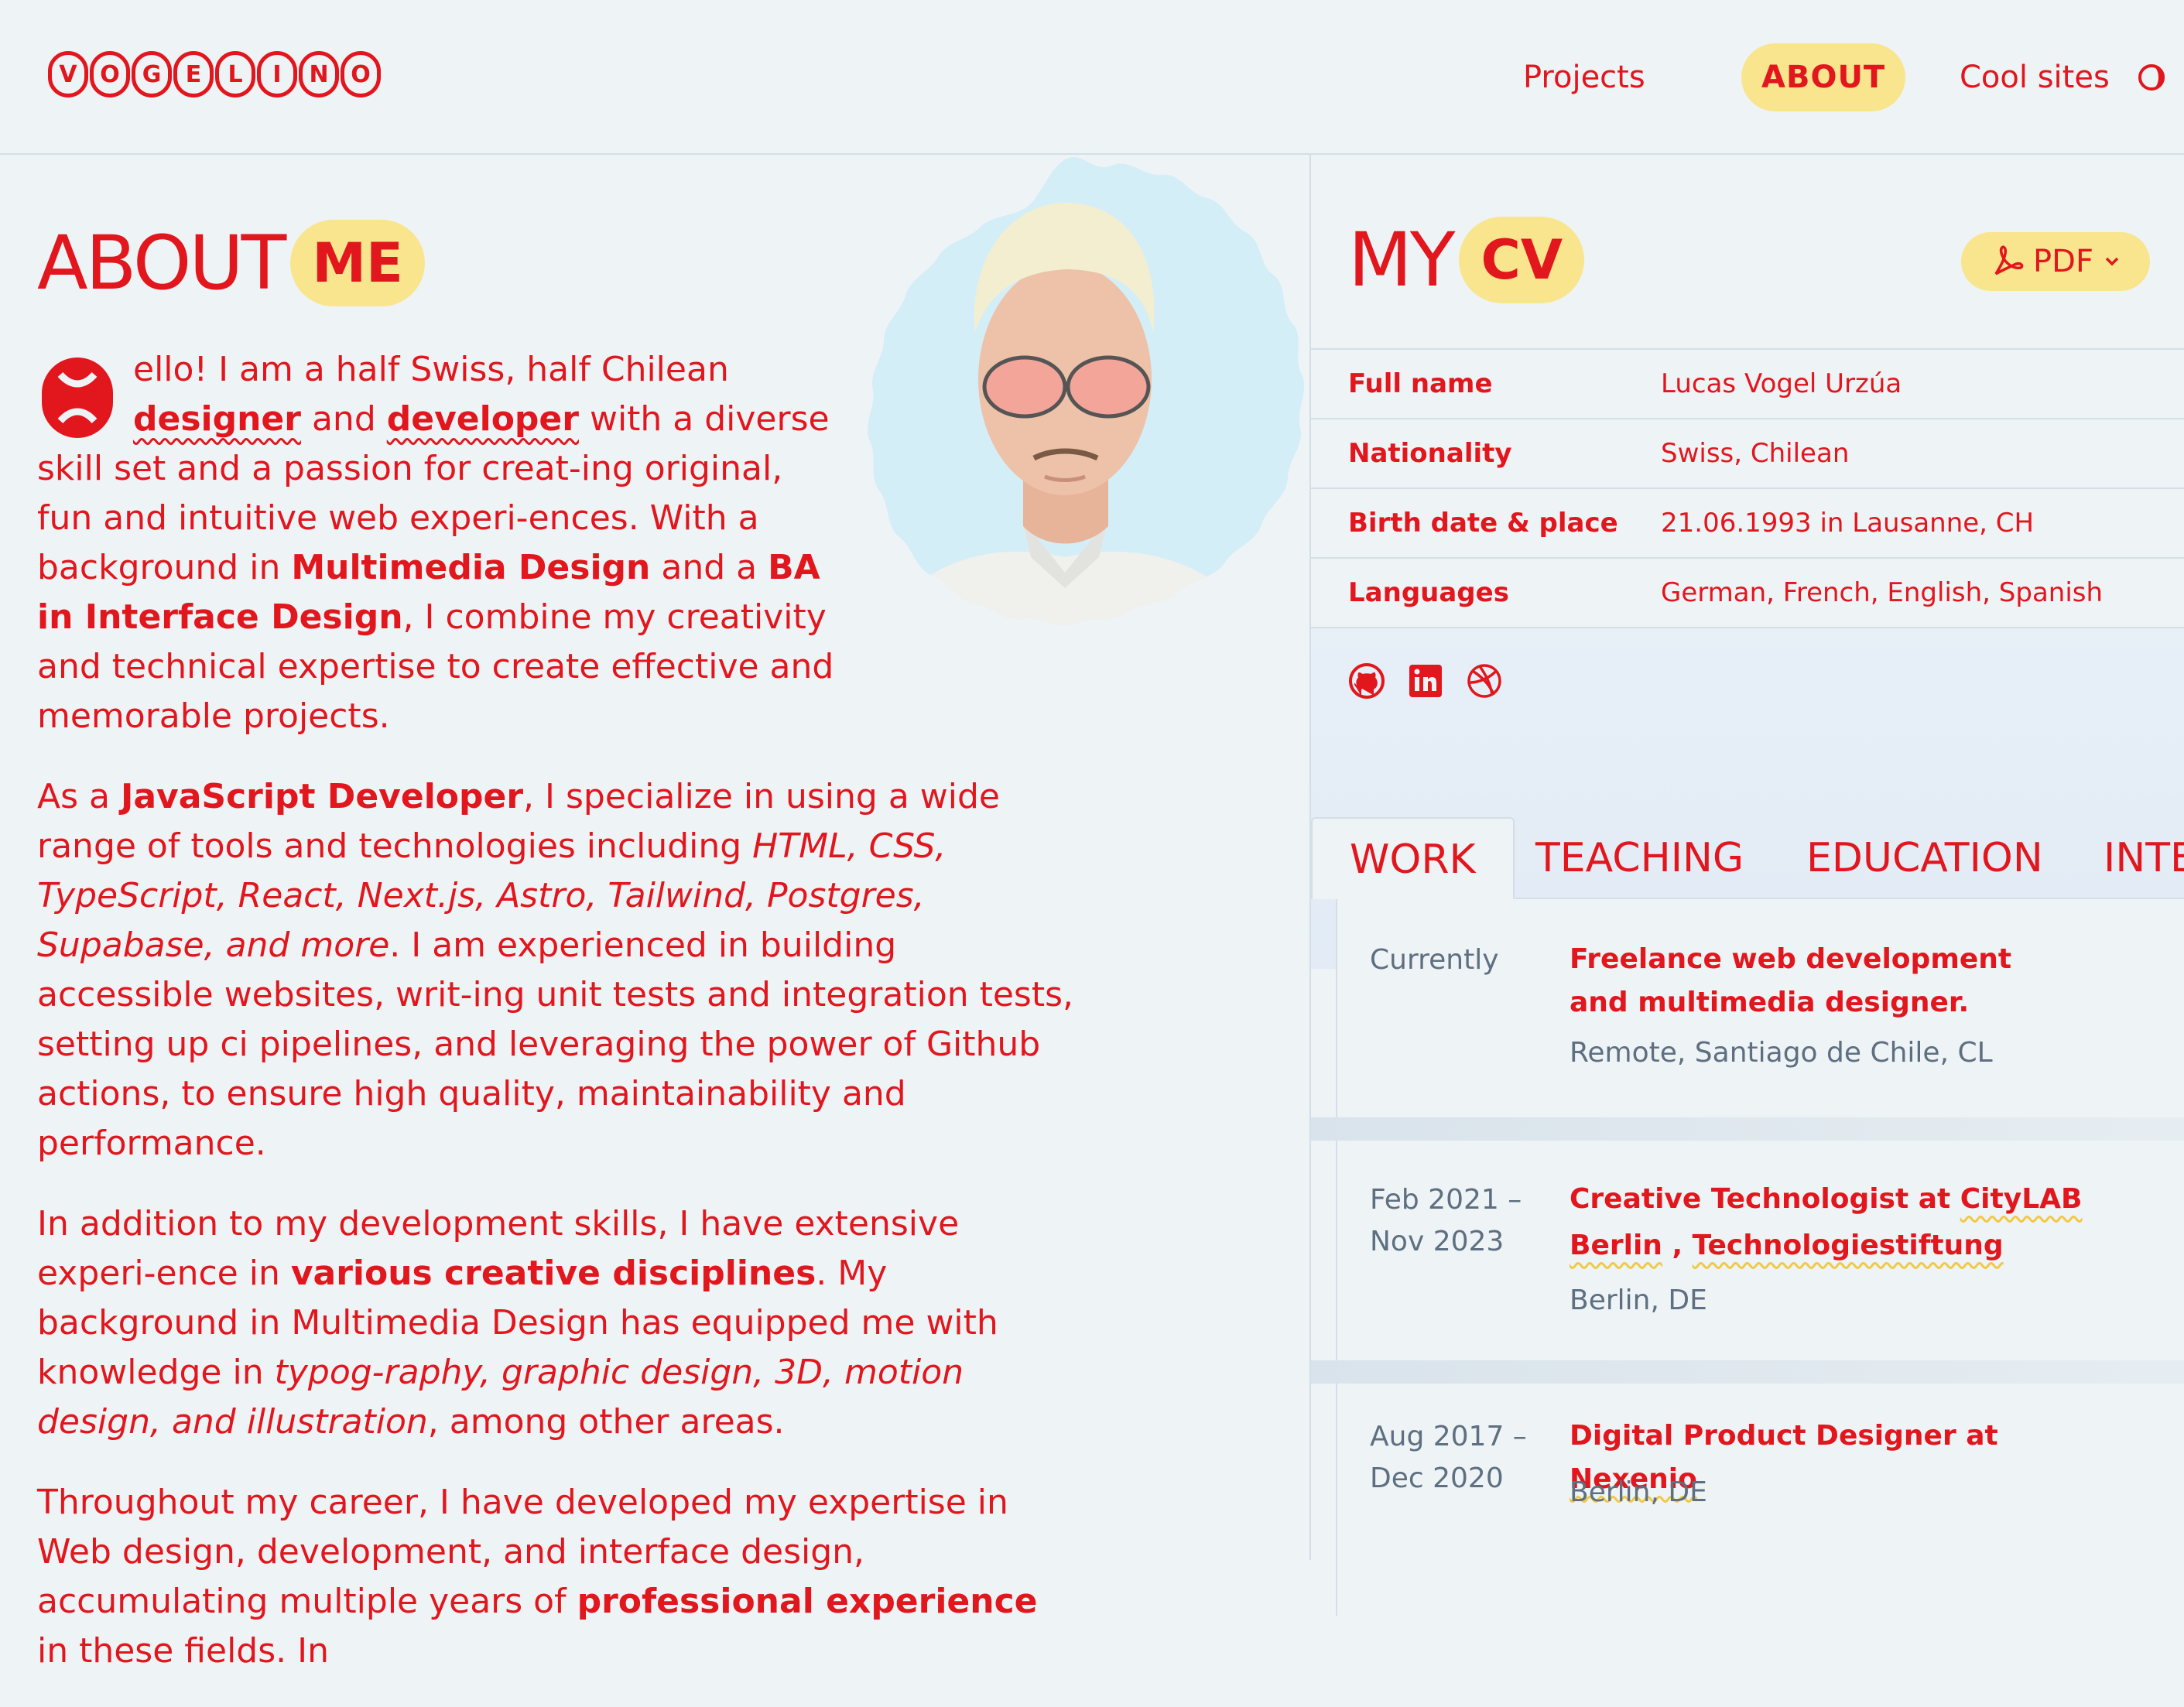  What do you see at coordinates (1616, 1245) in the screenshot?
I see `berlin-link: Berlin` at bounding box center [1616, 1245].